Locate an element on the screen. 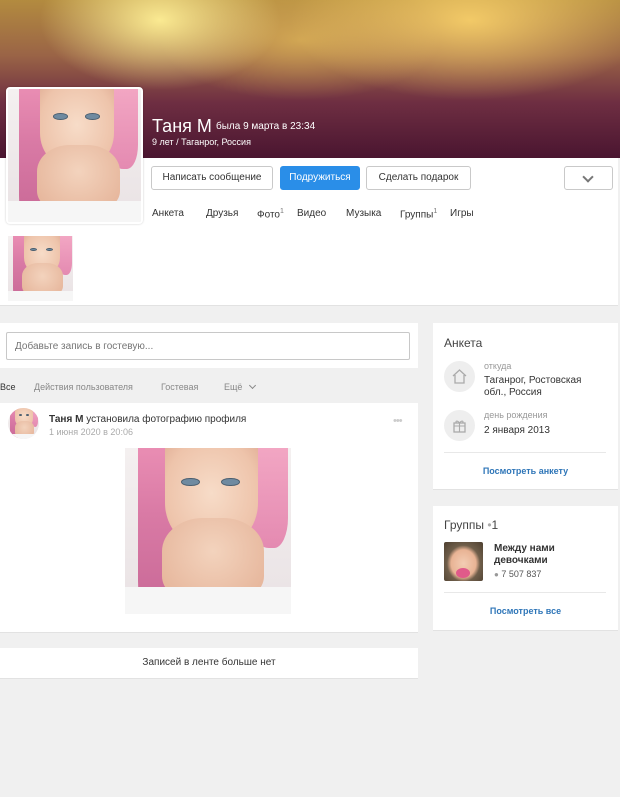  nav-item-about: Анкета is located at coordinates (168, 213).